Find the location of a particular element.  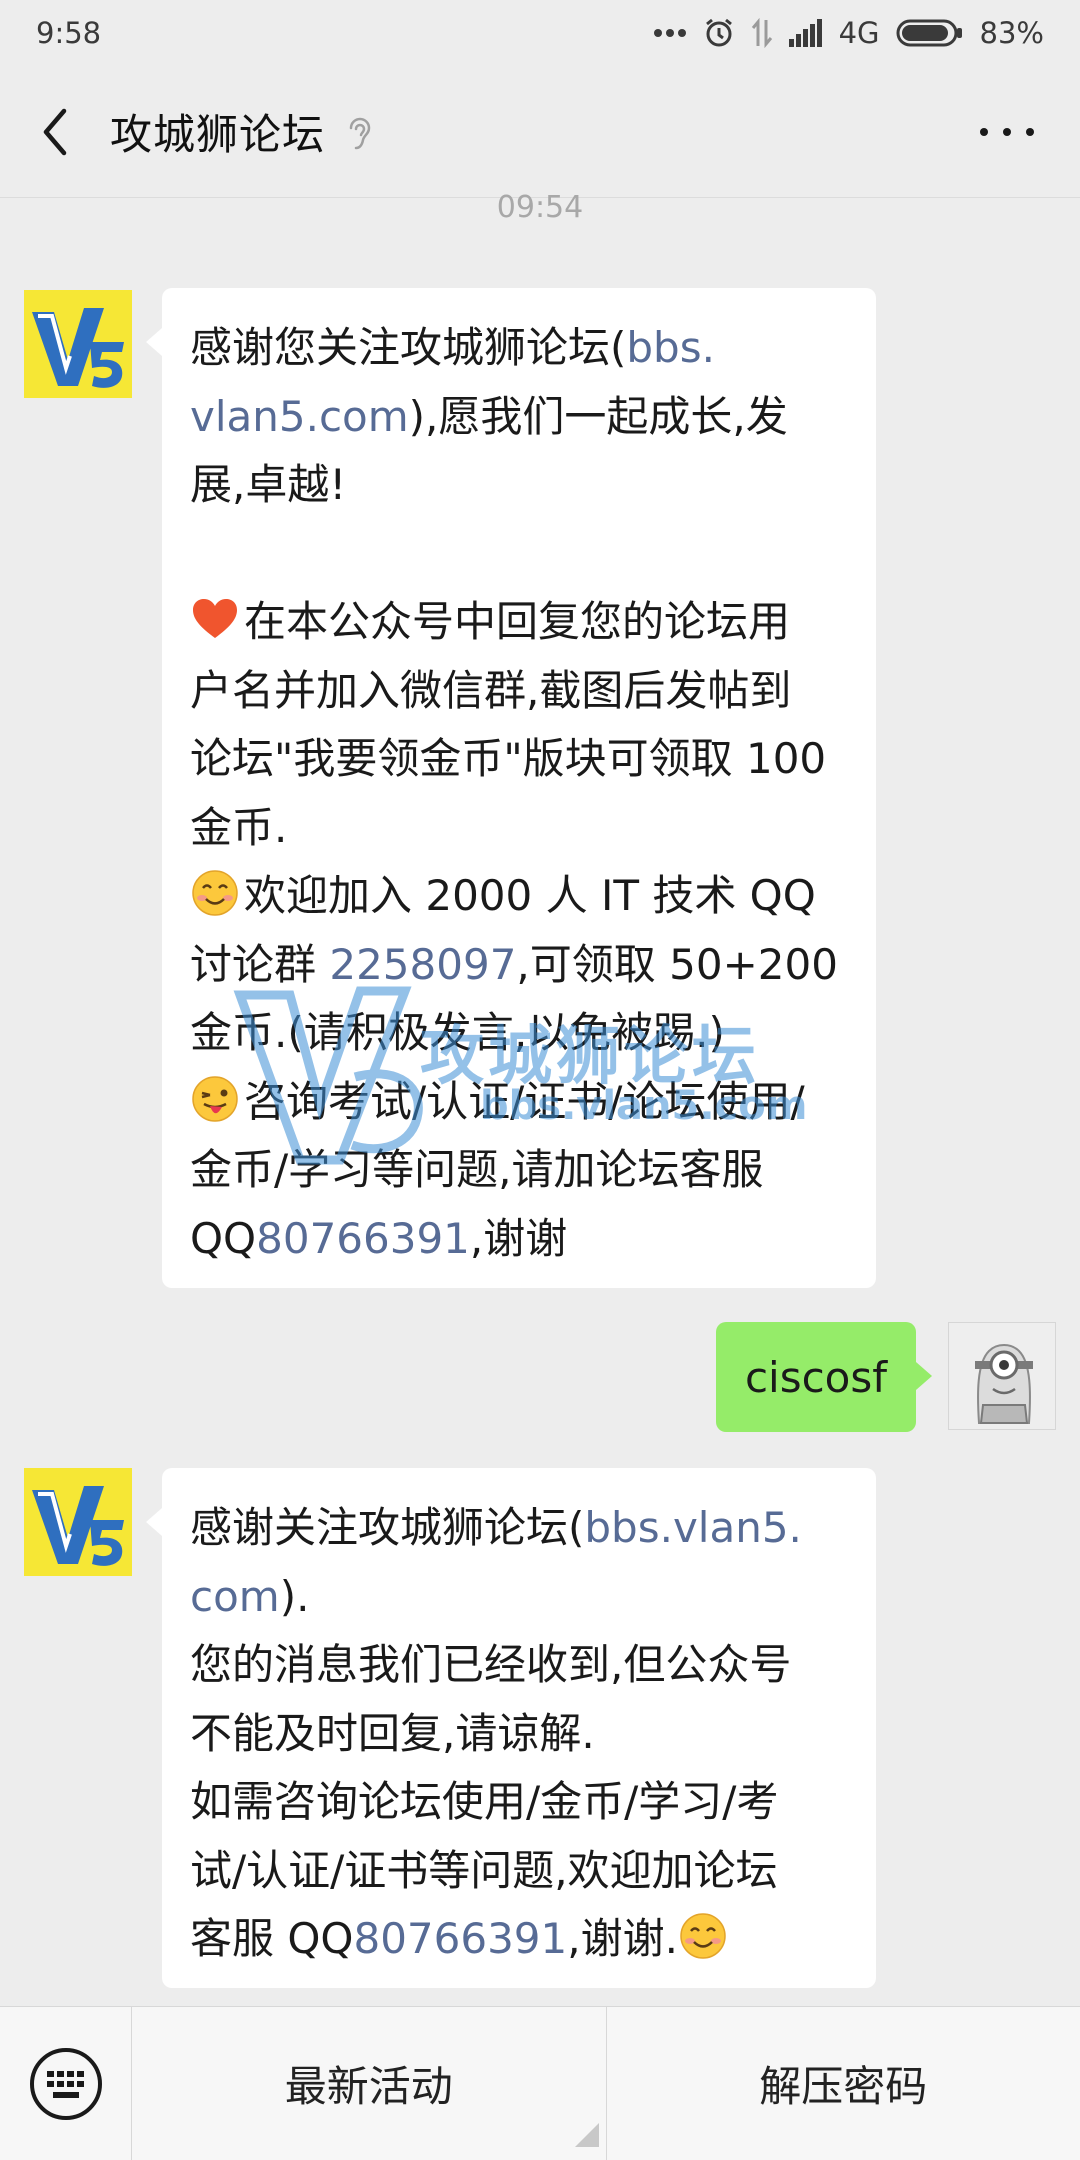

link-text: 2258097 is located at coordinates (422, 964).